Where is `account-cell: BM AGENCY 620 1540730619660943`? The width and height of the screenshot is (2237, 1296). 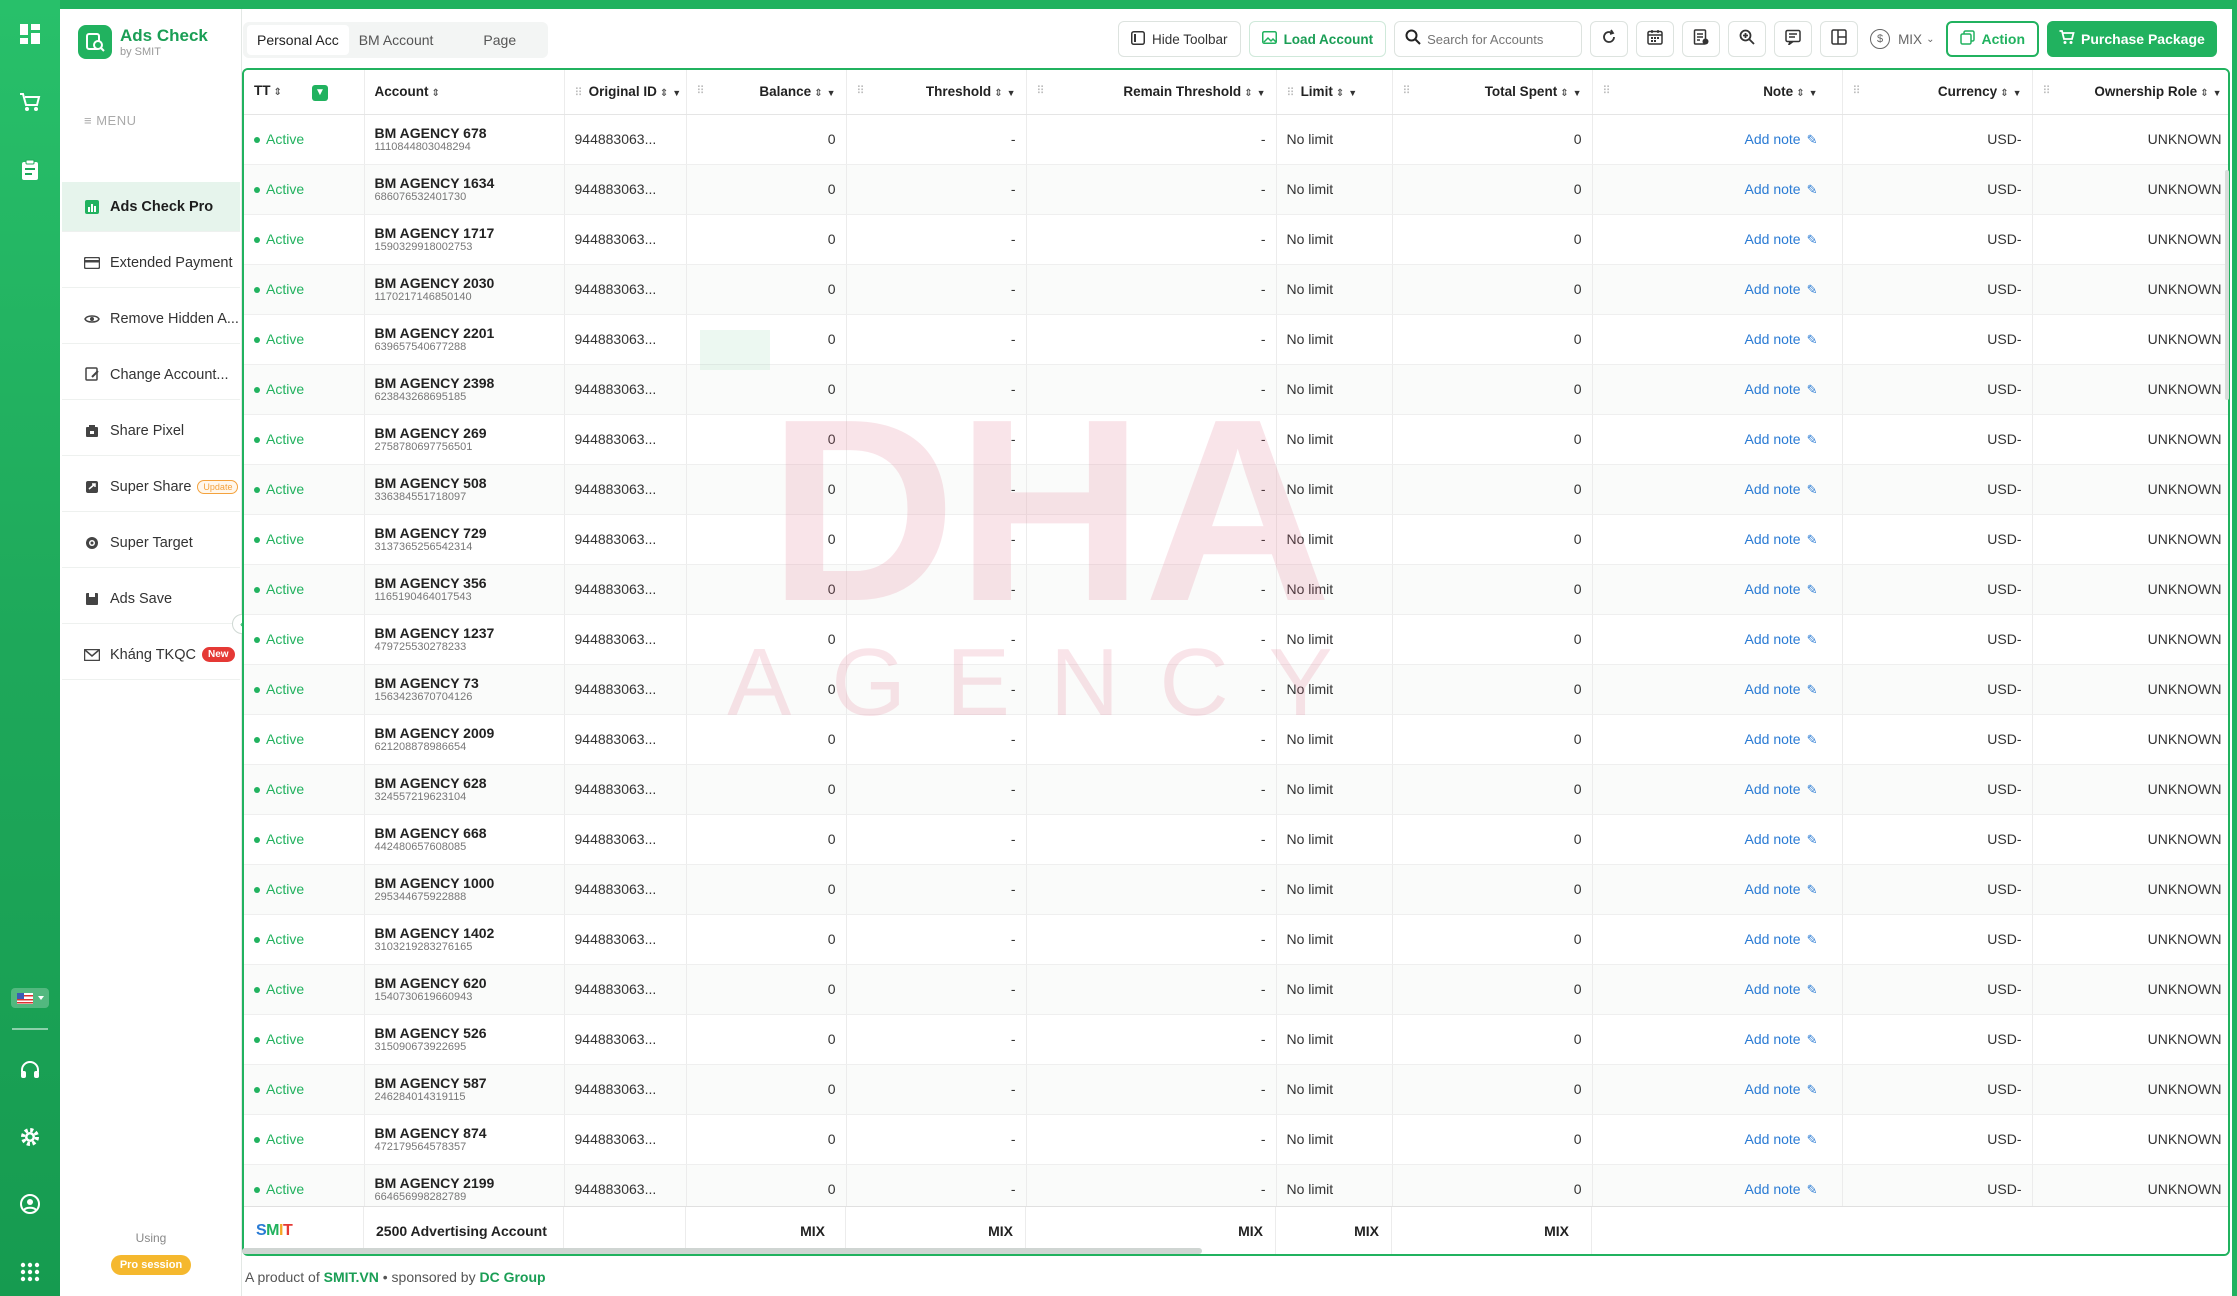 account-cell: BM AGENCY 620 1540730619660943 is located at coordinates (464, 989).